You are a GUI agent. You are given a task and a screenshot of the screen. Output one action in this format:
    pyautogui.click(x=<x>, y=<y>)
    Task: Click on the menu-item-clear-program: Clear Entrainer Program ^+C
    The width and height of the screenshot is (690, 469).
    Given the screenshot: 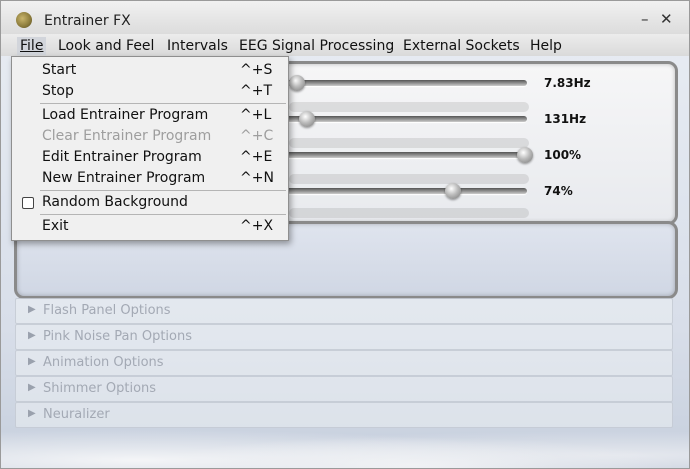 What is the action you would take?
    pyautogui.click(x=150, y=136)
    